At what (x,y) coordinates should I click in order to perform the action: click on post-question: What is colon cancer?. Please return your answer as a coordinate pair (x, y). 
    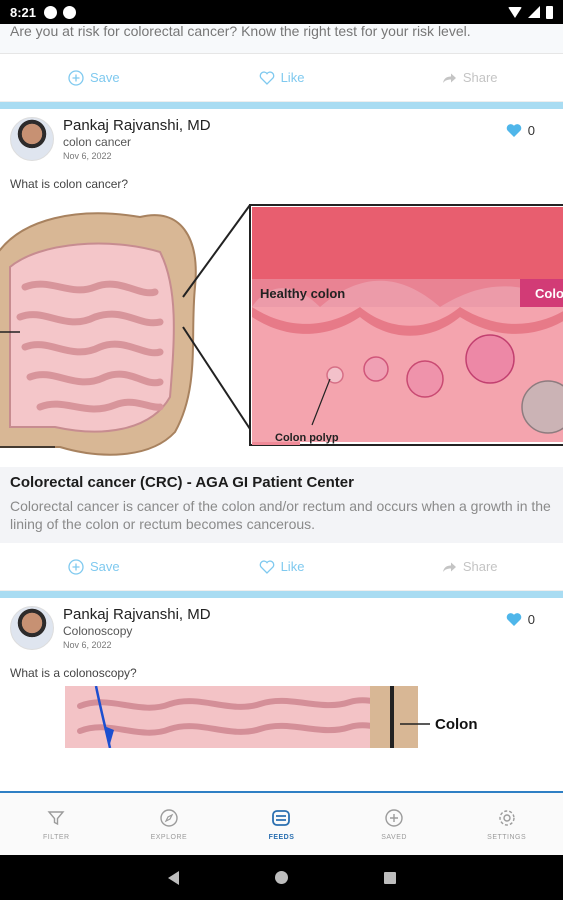
    Looking at the image, I should click on (69, 184).